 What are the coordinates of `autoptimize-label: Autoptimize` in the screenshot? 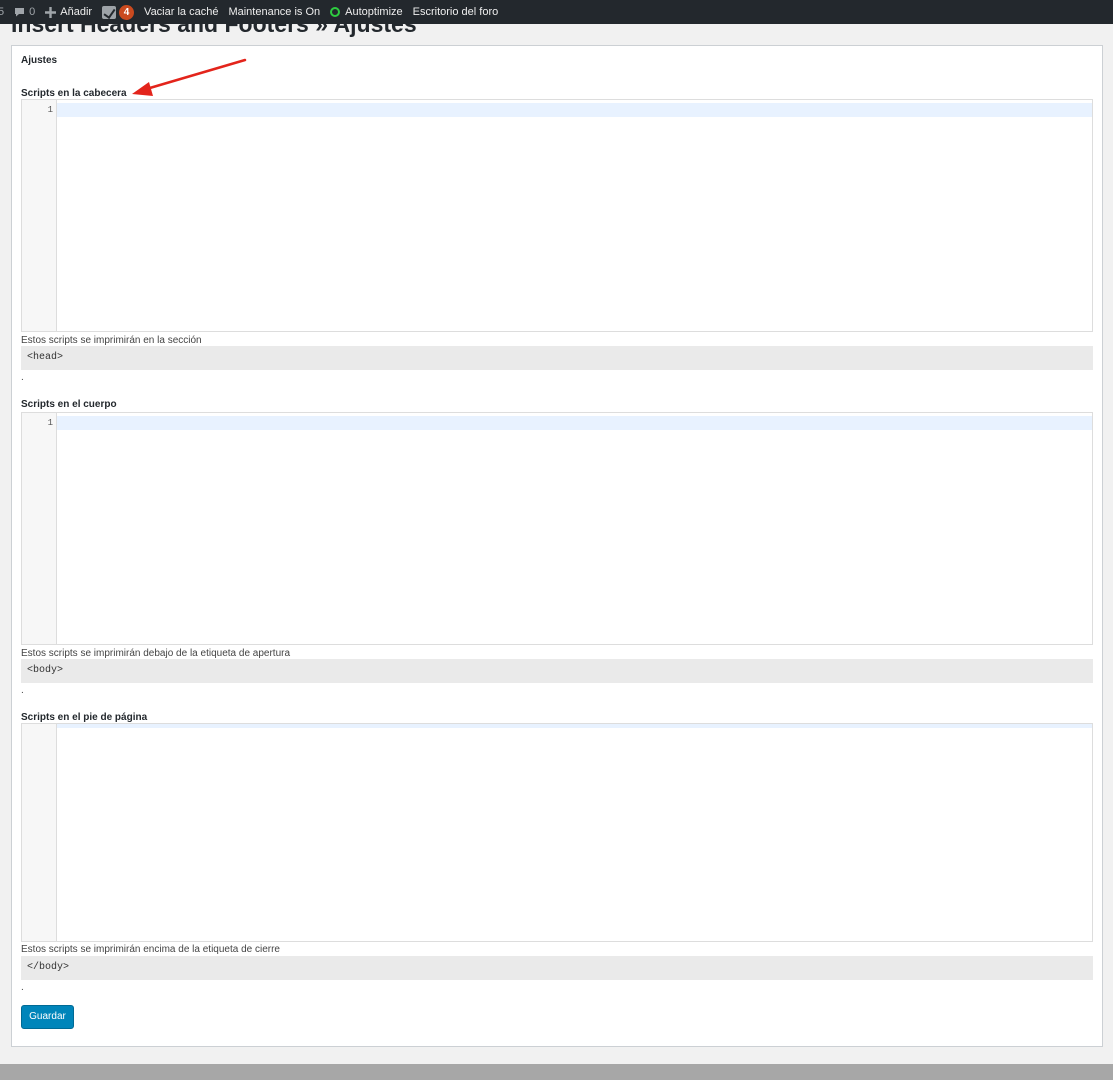 It's located at (374, 12).